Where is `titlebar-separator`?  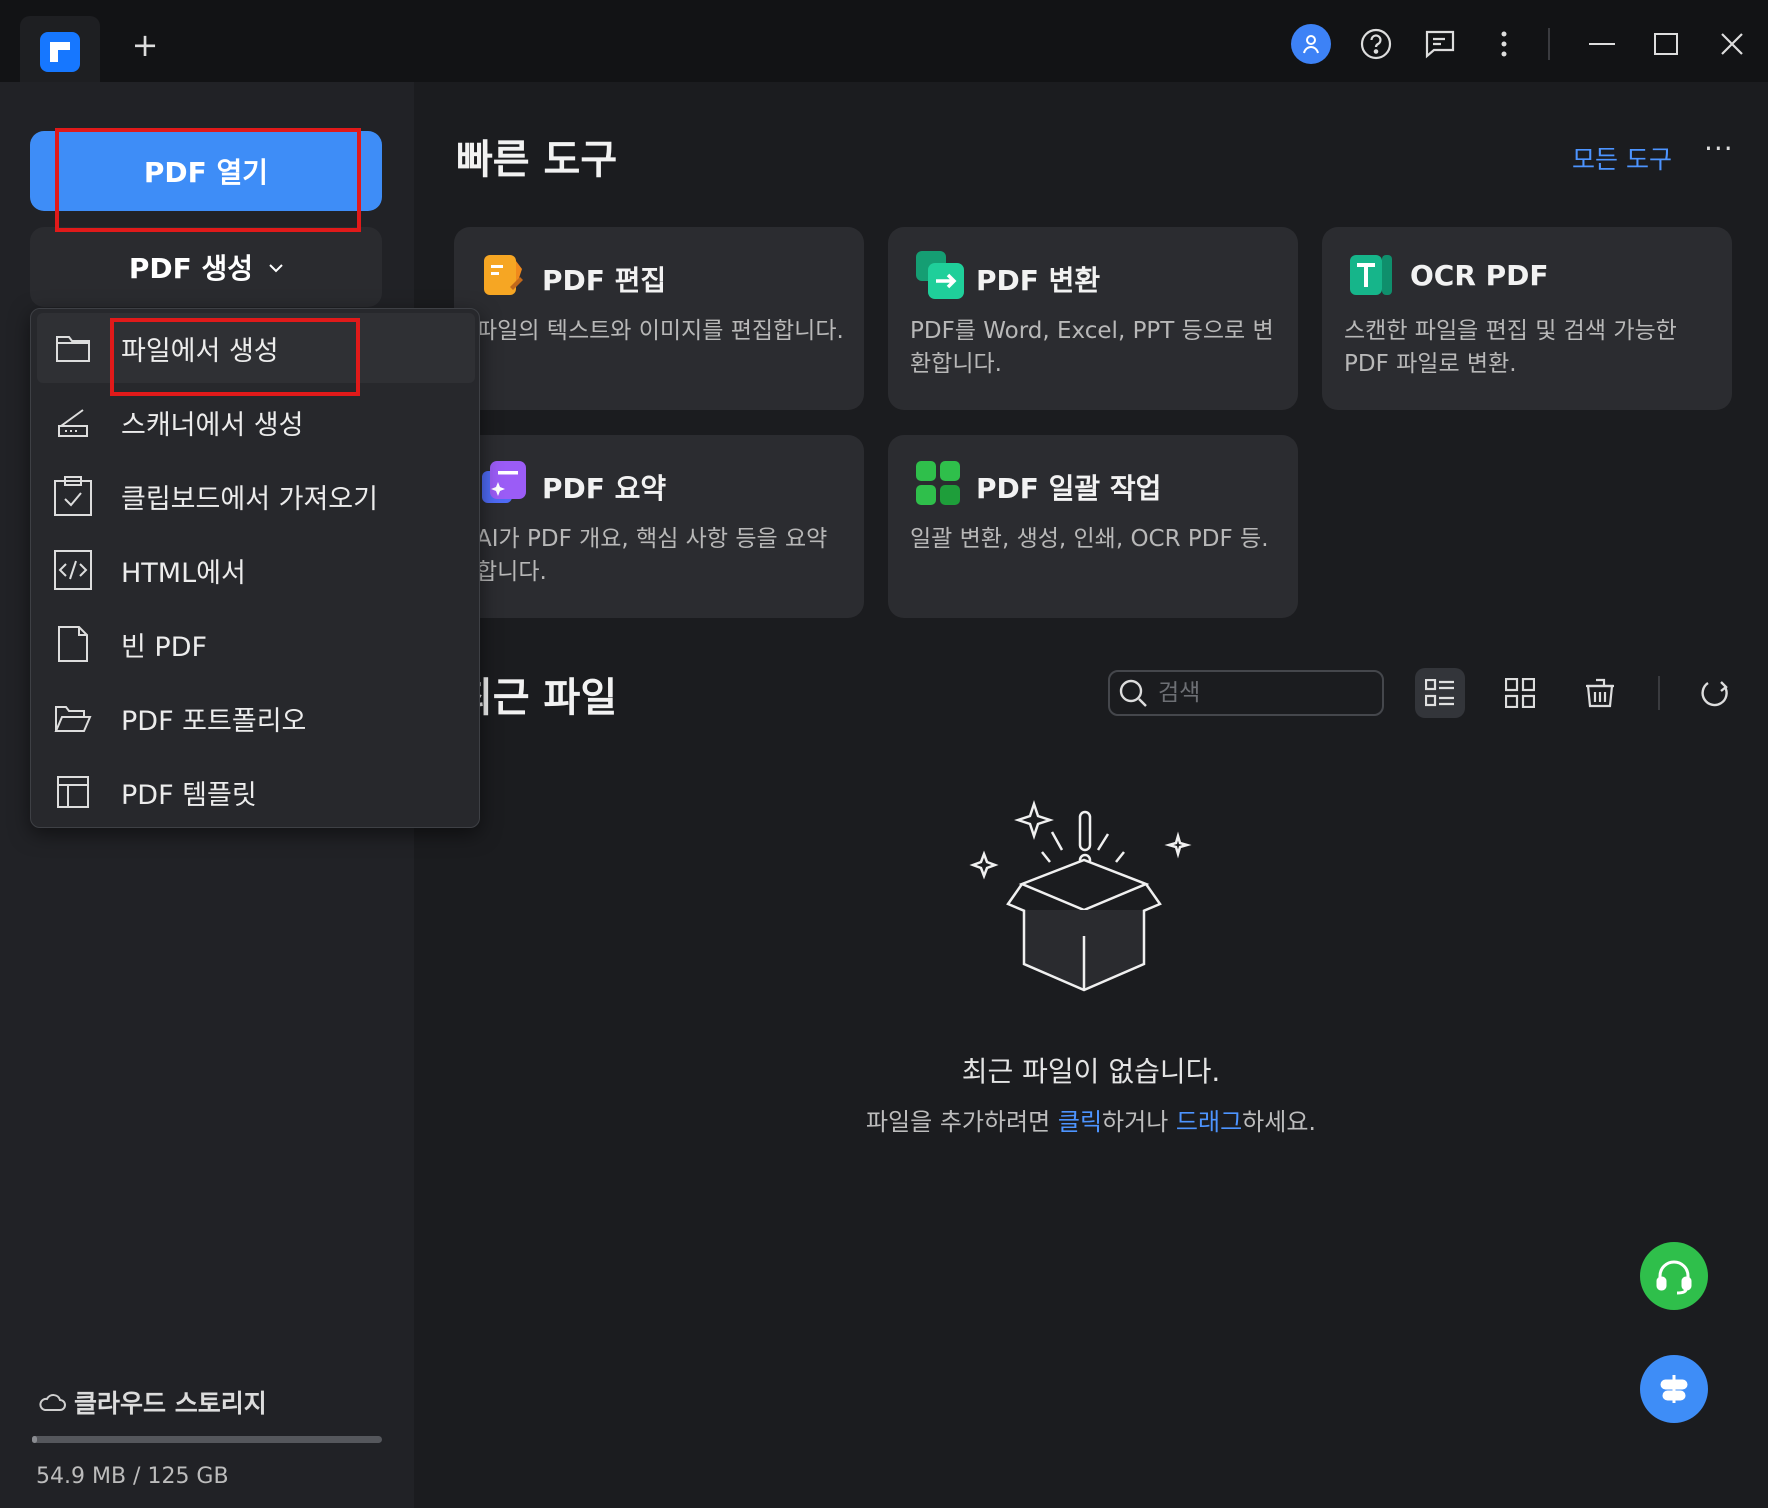 titlebar-separator is located at coordinates (1549, 44).